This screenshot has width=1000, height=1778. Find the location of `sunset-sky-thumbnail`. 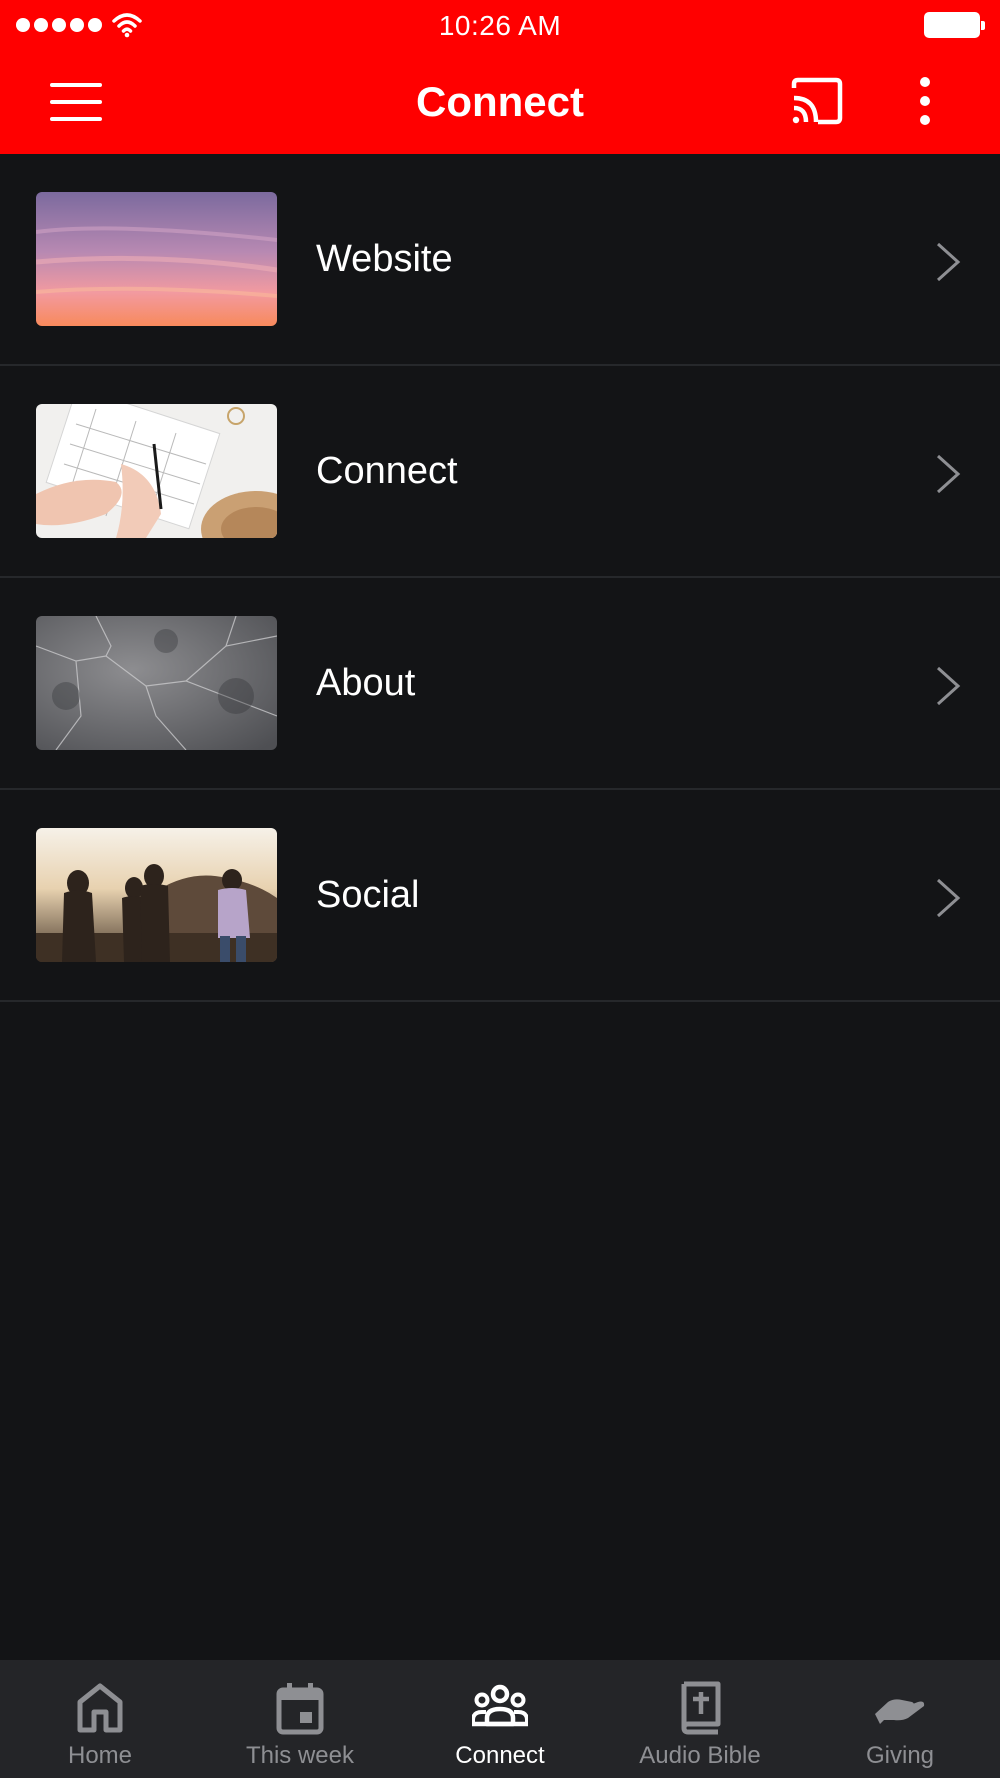

sunset-sky-thumbnail is located at coordinates (156, 259).